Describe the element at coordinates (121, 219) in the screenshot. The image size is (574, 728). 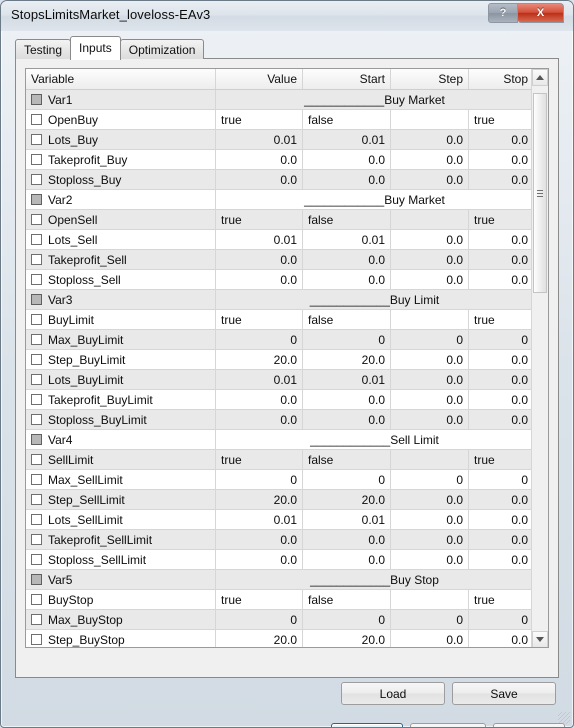
I see `cell-variable: OpenSell` at that location.